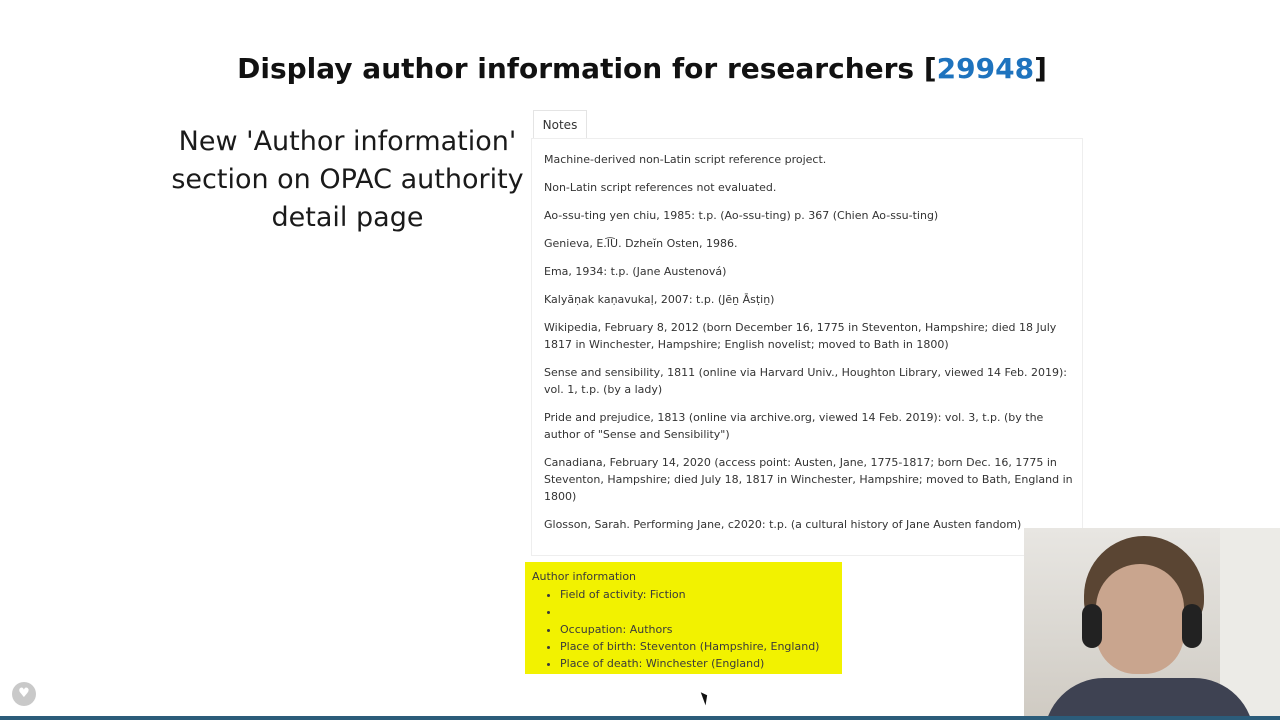 The width and height of the screenshot is (1280, 720). I want to click on presenter-face, so click(1140, 619).